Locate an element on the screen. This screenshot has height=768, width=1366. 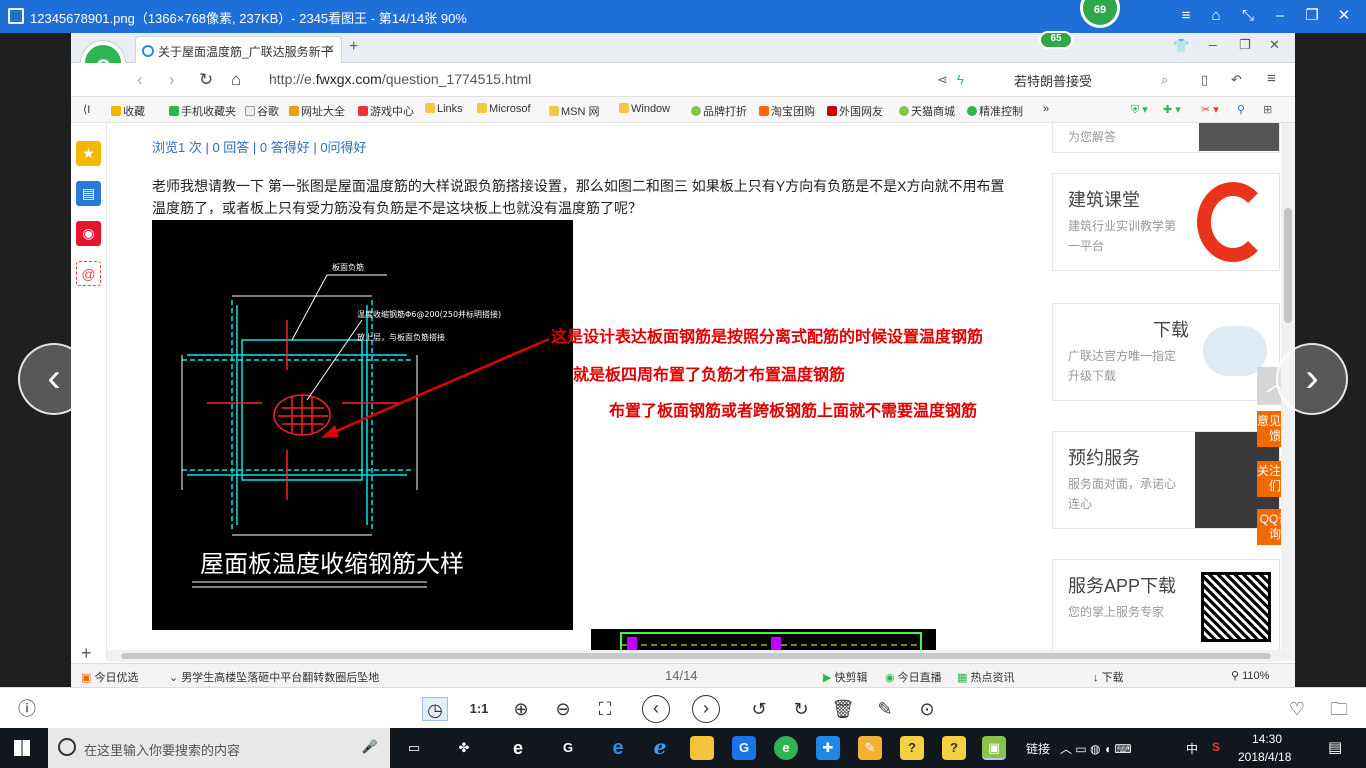
delete-icon: 🗑 is located at coordinates (843, 709).